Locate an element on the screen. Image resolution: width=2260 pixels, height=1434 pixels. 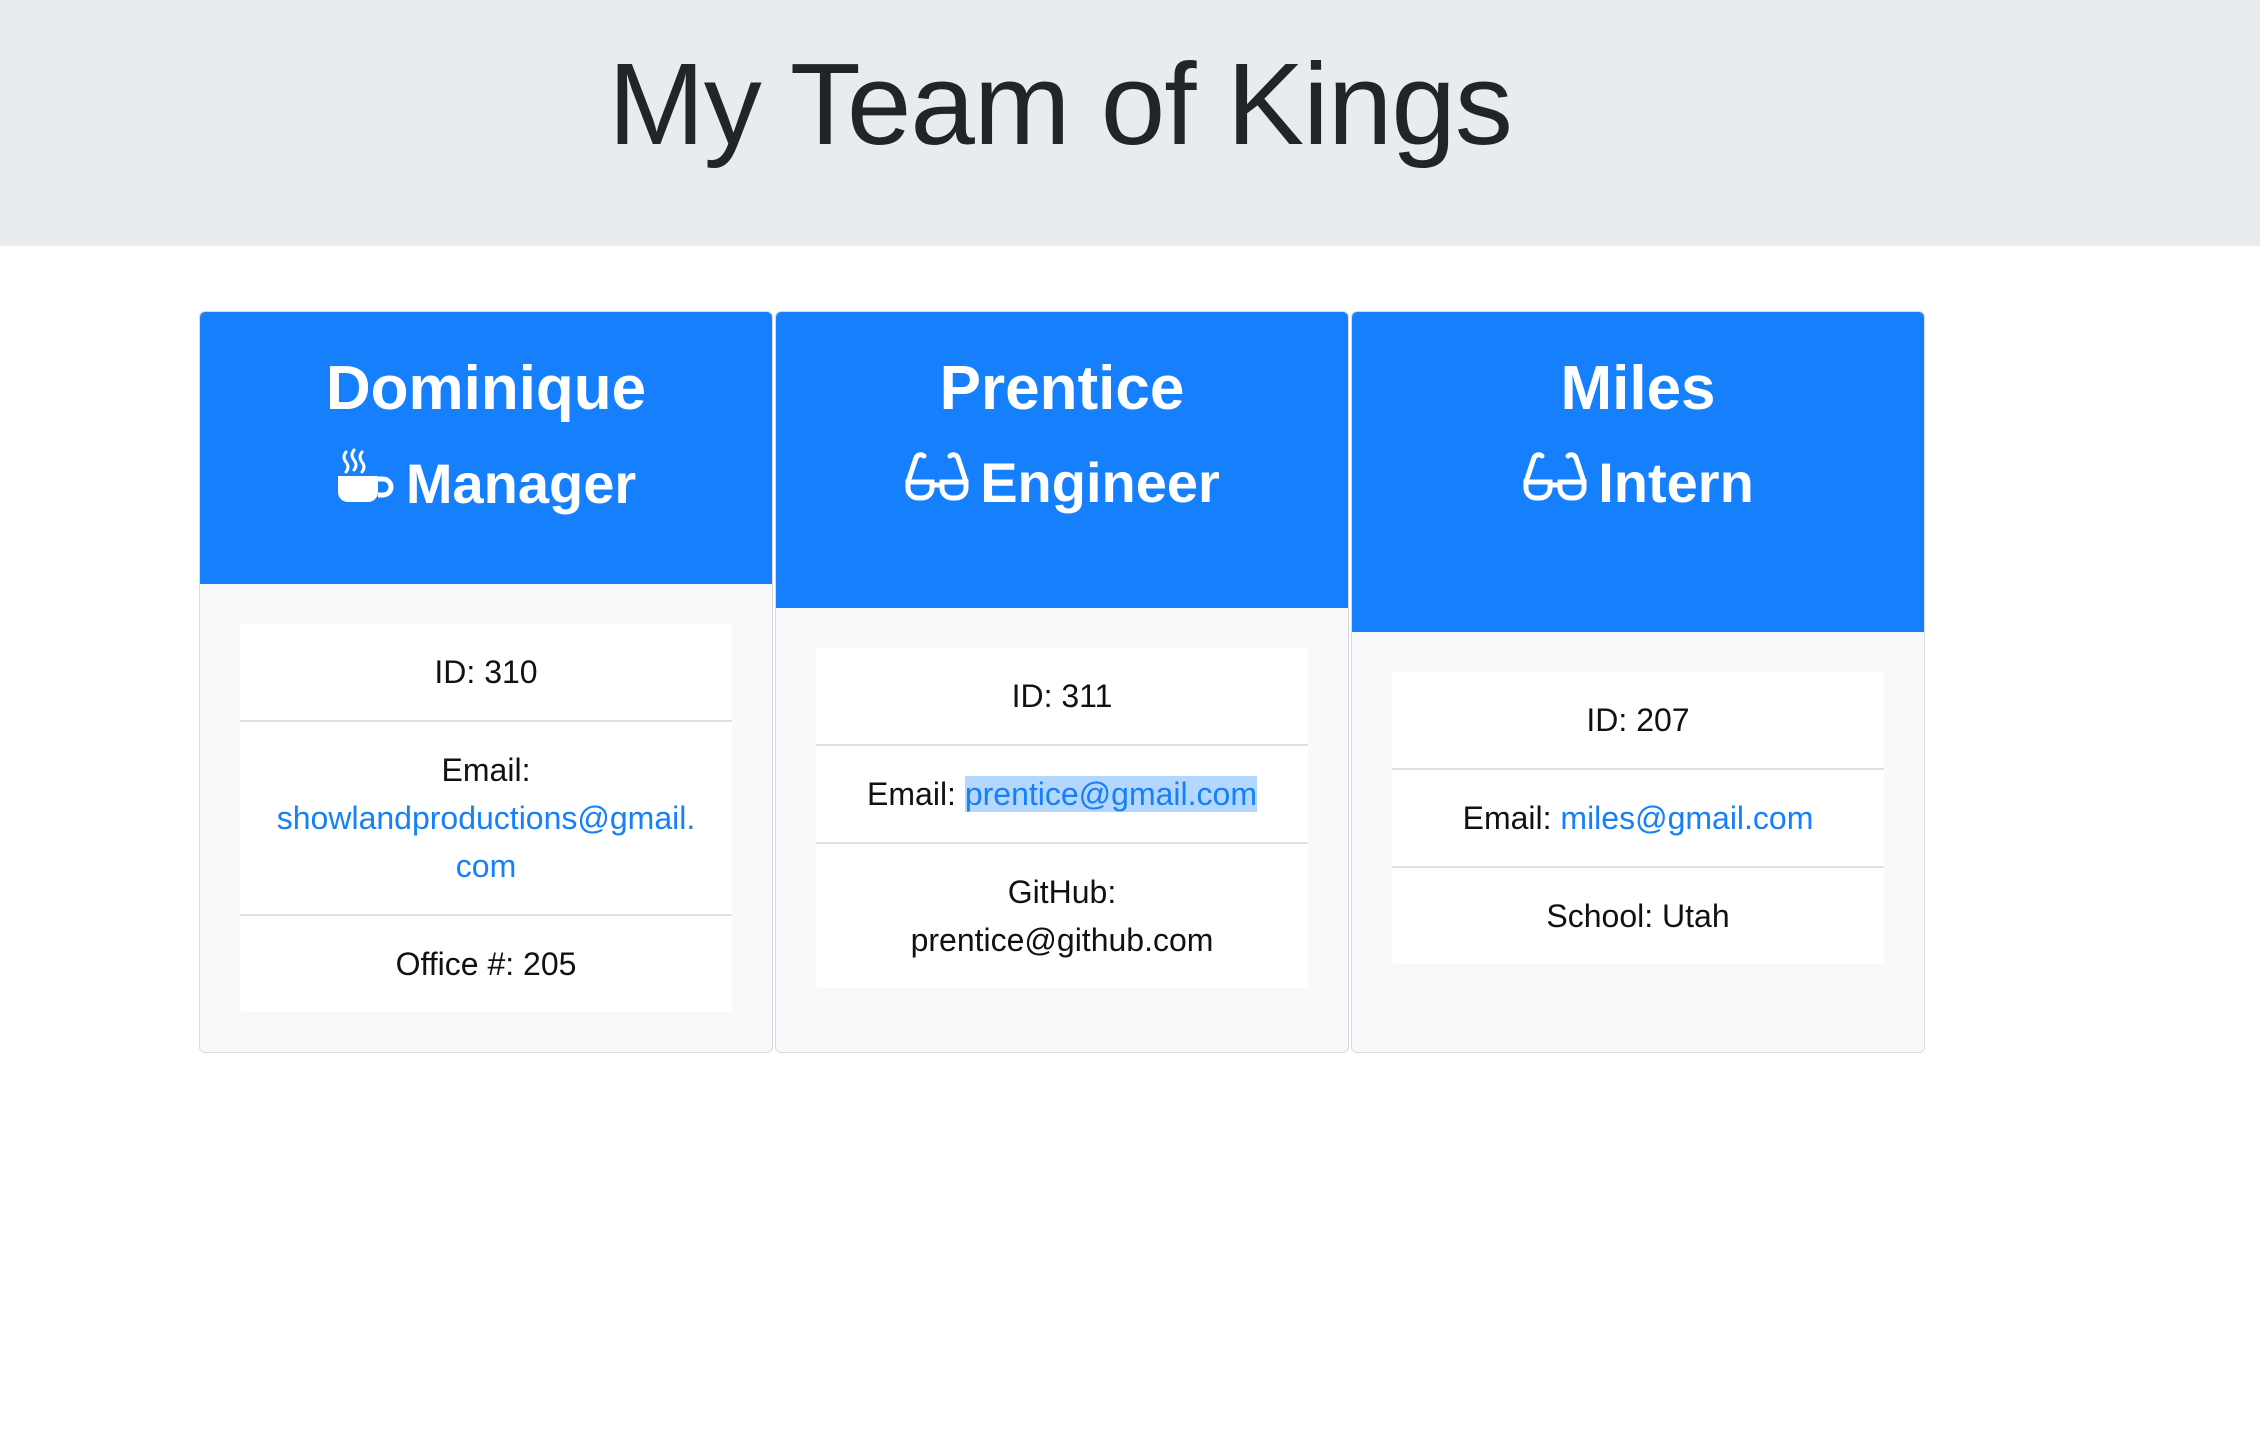
school-value: Utah is located at coordinates (1696, 916).